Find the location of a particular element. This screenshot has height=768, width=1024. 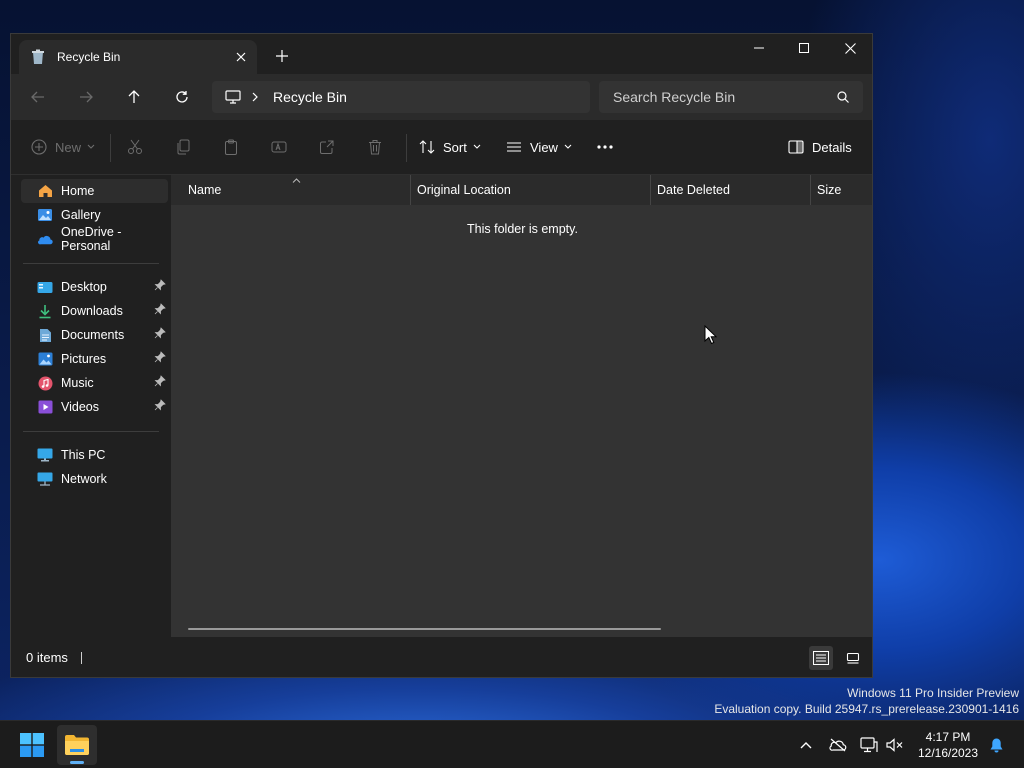

details-pane-button: Details is located at coordinates (820, 147).